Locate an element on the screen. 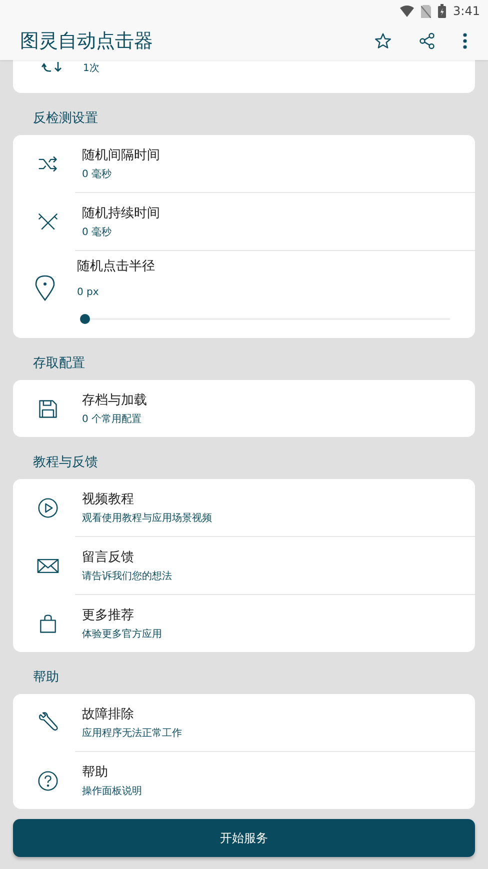 Image resolution: width=488 pixels, height=869 pixels. no-sim-icon is located at coordinates (426, 11).